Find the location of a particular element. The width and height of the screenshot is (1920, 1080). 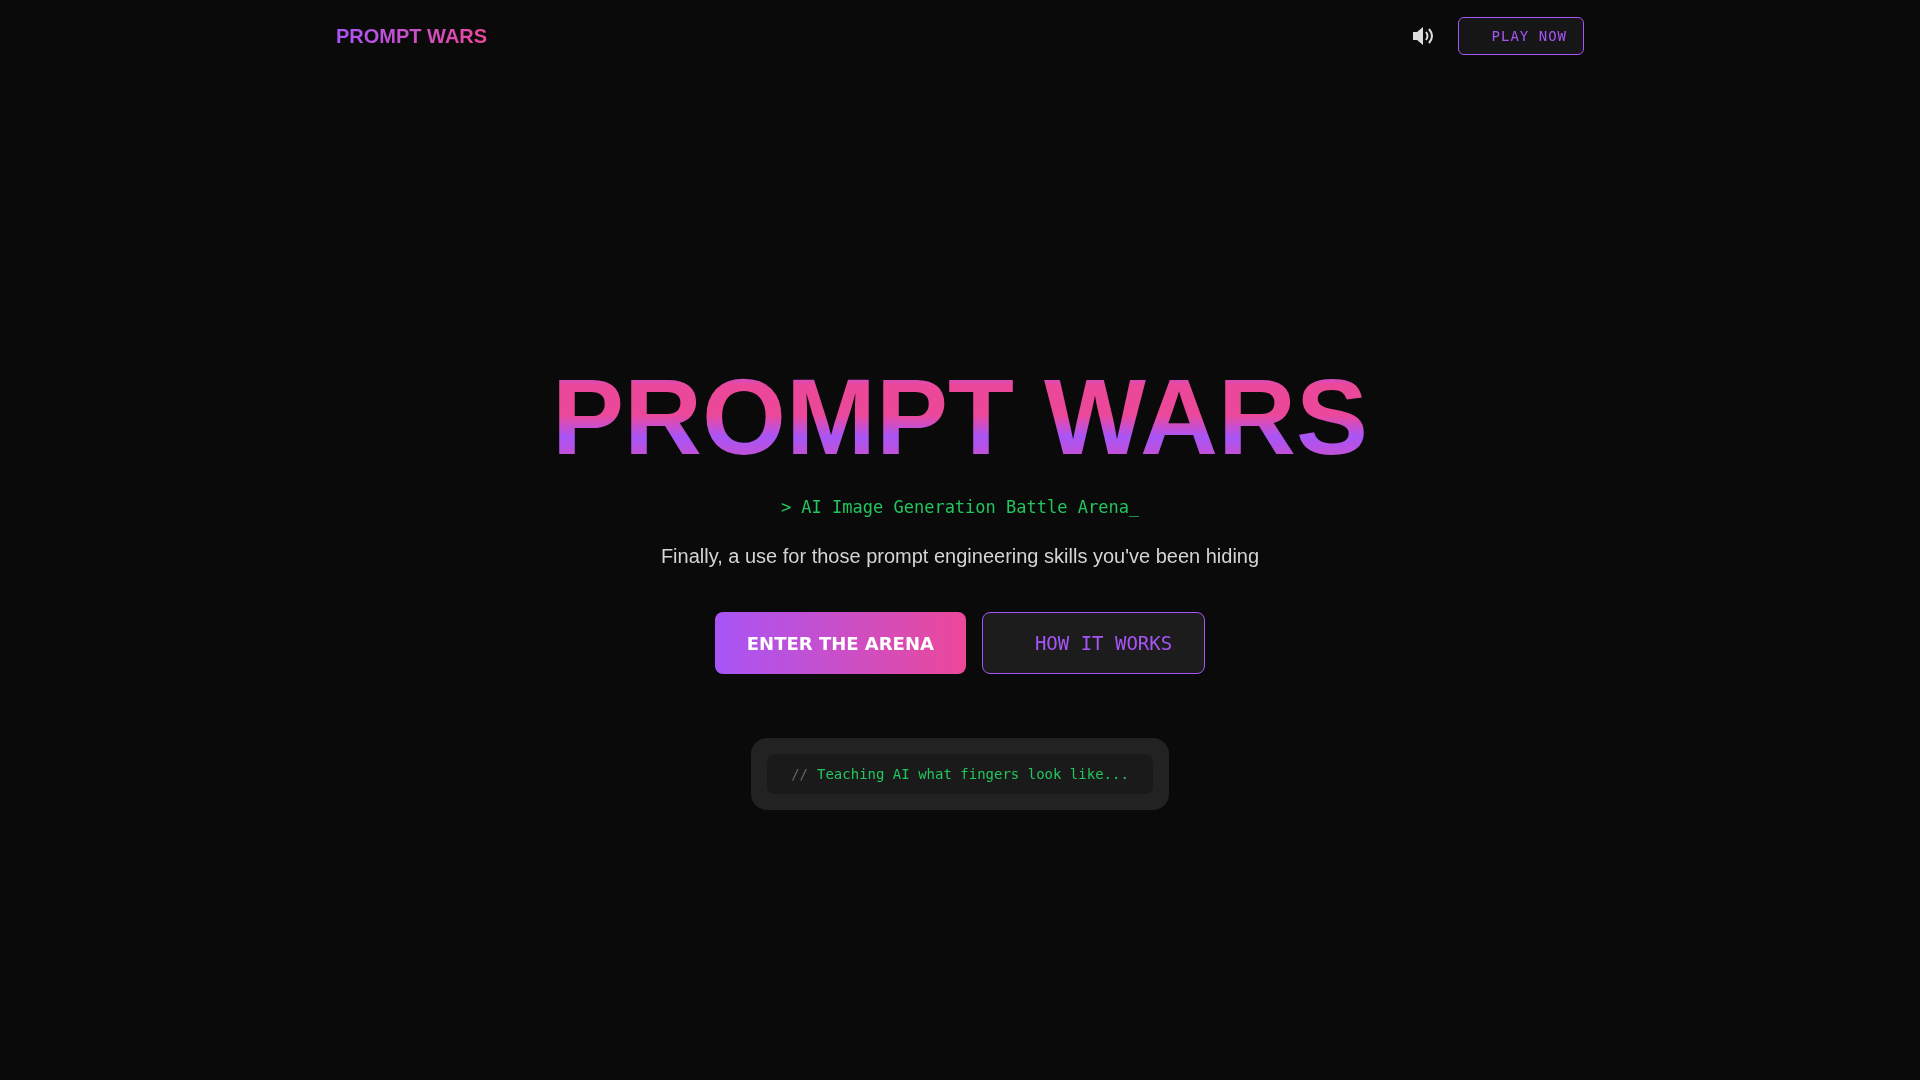

enter-button: ENTER THE ARENA is located at coordinates (840, 643).